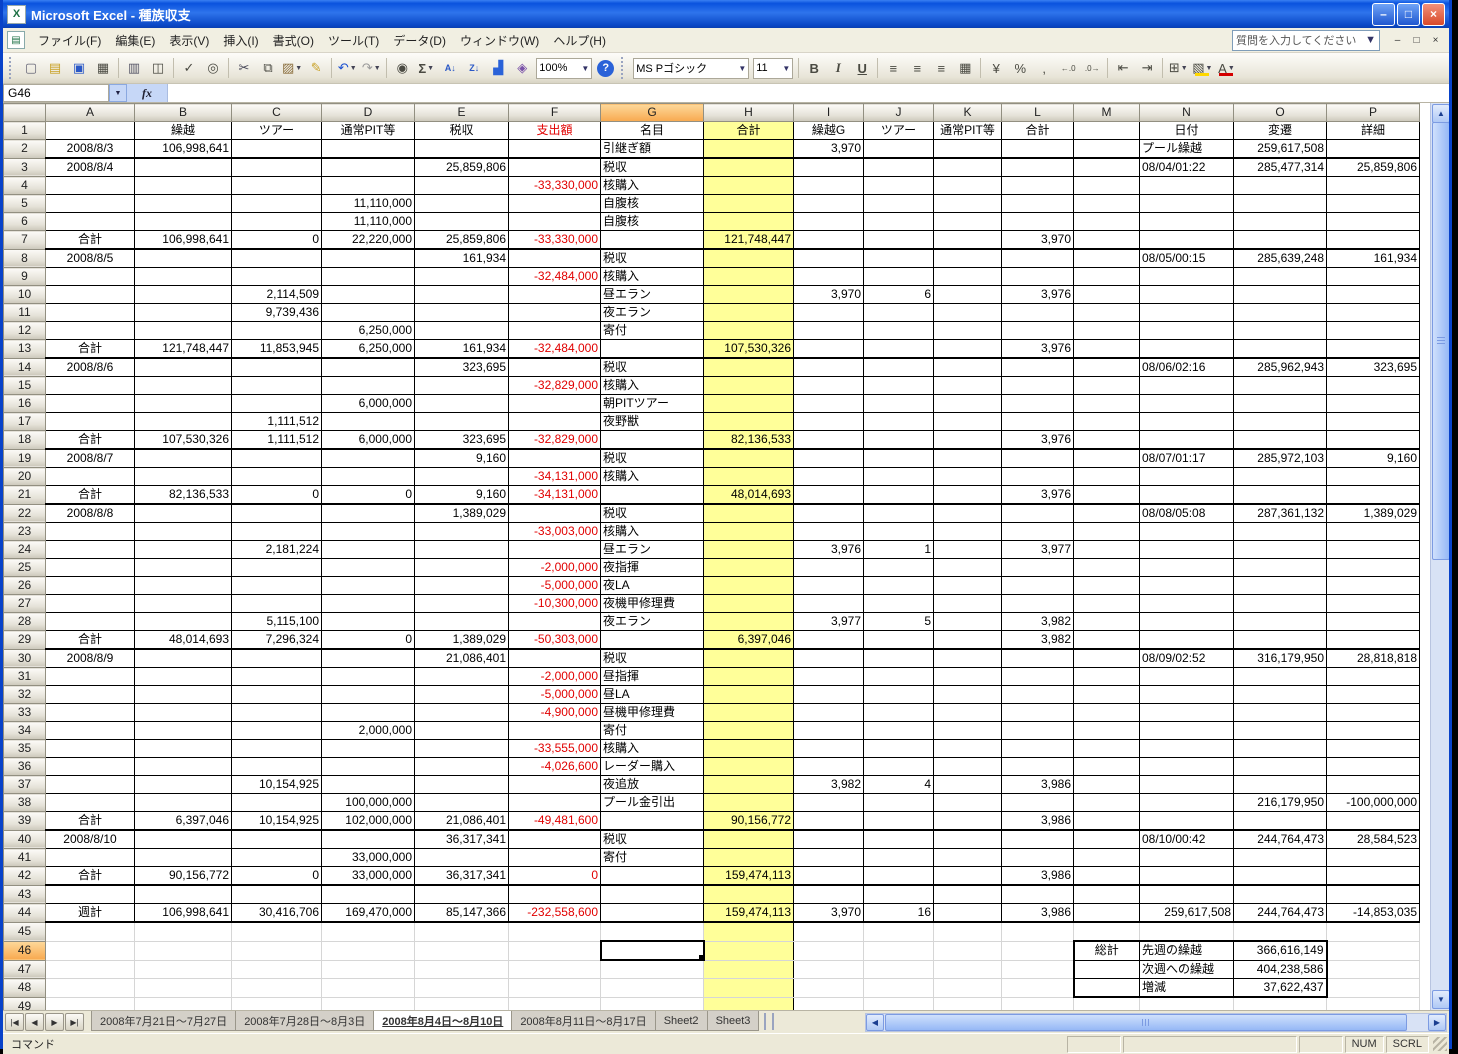 Image resolution: width=1458 pixels, height=1054 pixels. I want to click on cell-G45, so click(652, 931).